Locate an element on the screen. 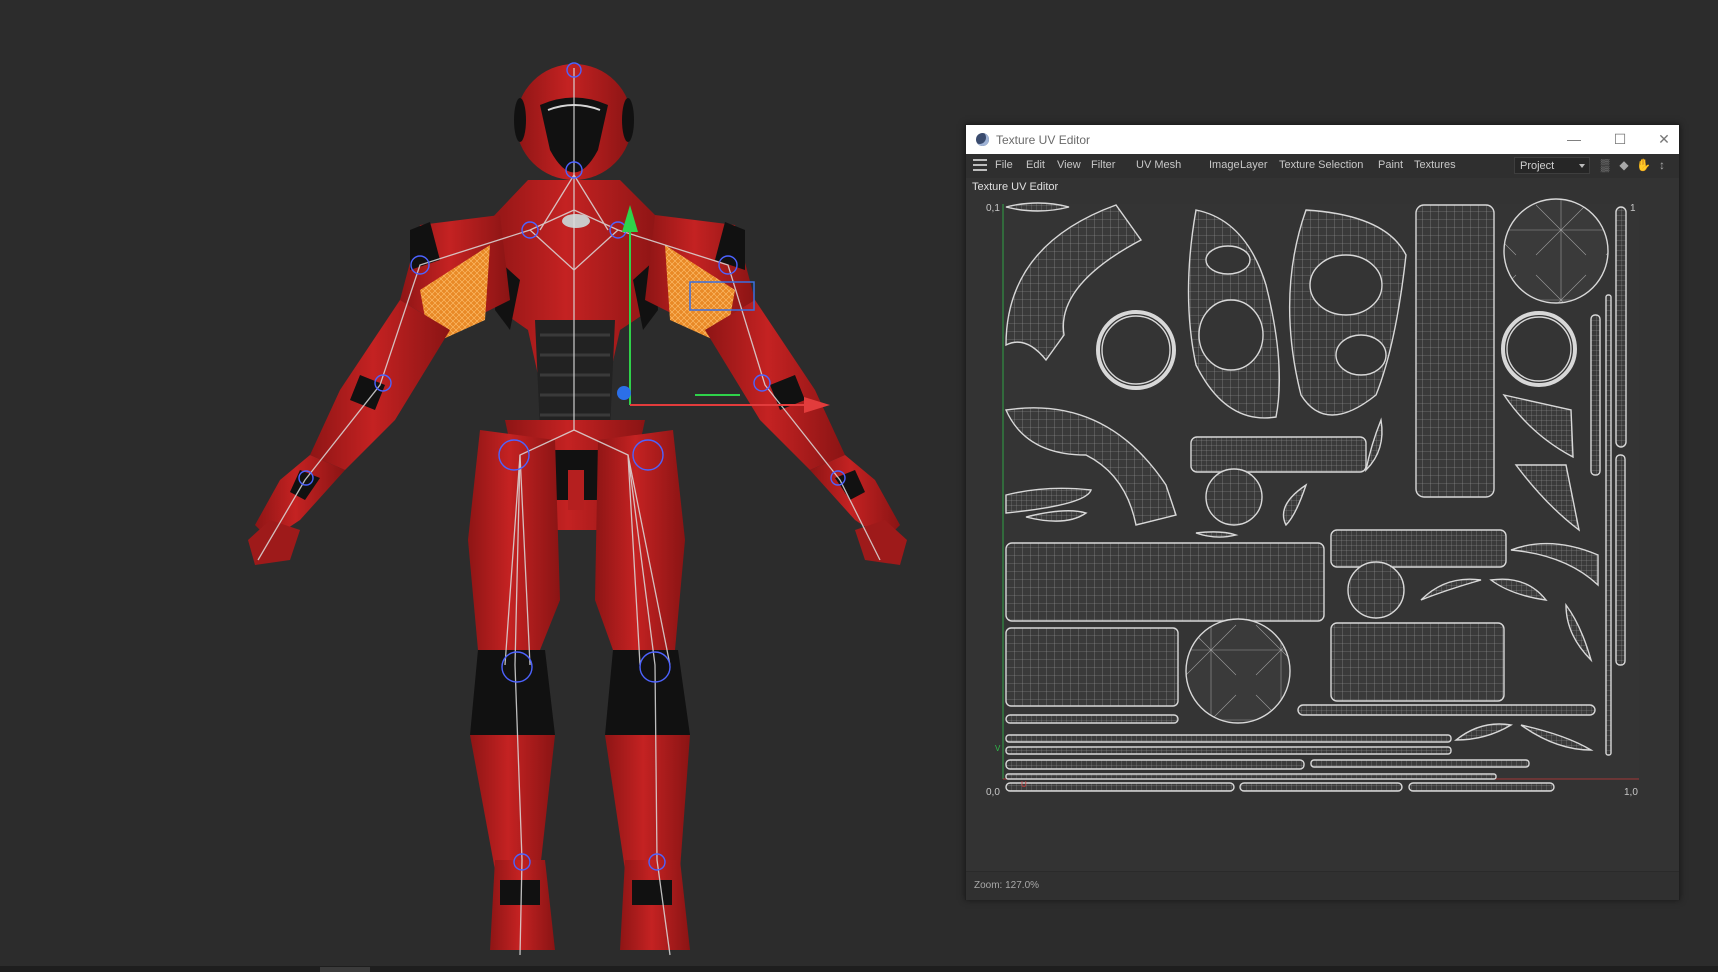 The width and height of the screenshot is (1718, 972). menu-file: File is located at coordinates (1004, 165).